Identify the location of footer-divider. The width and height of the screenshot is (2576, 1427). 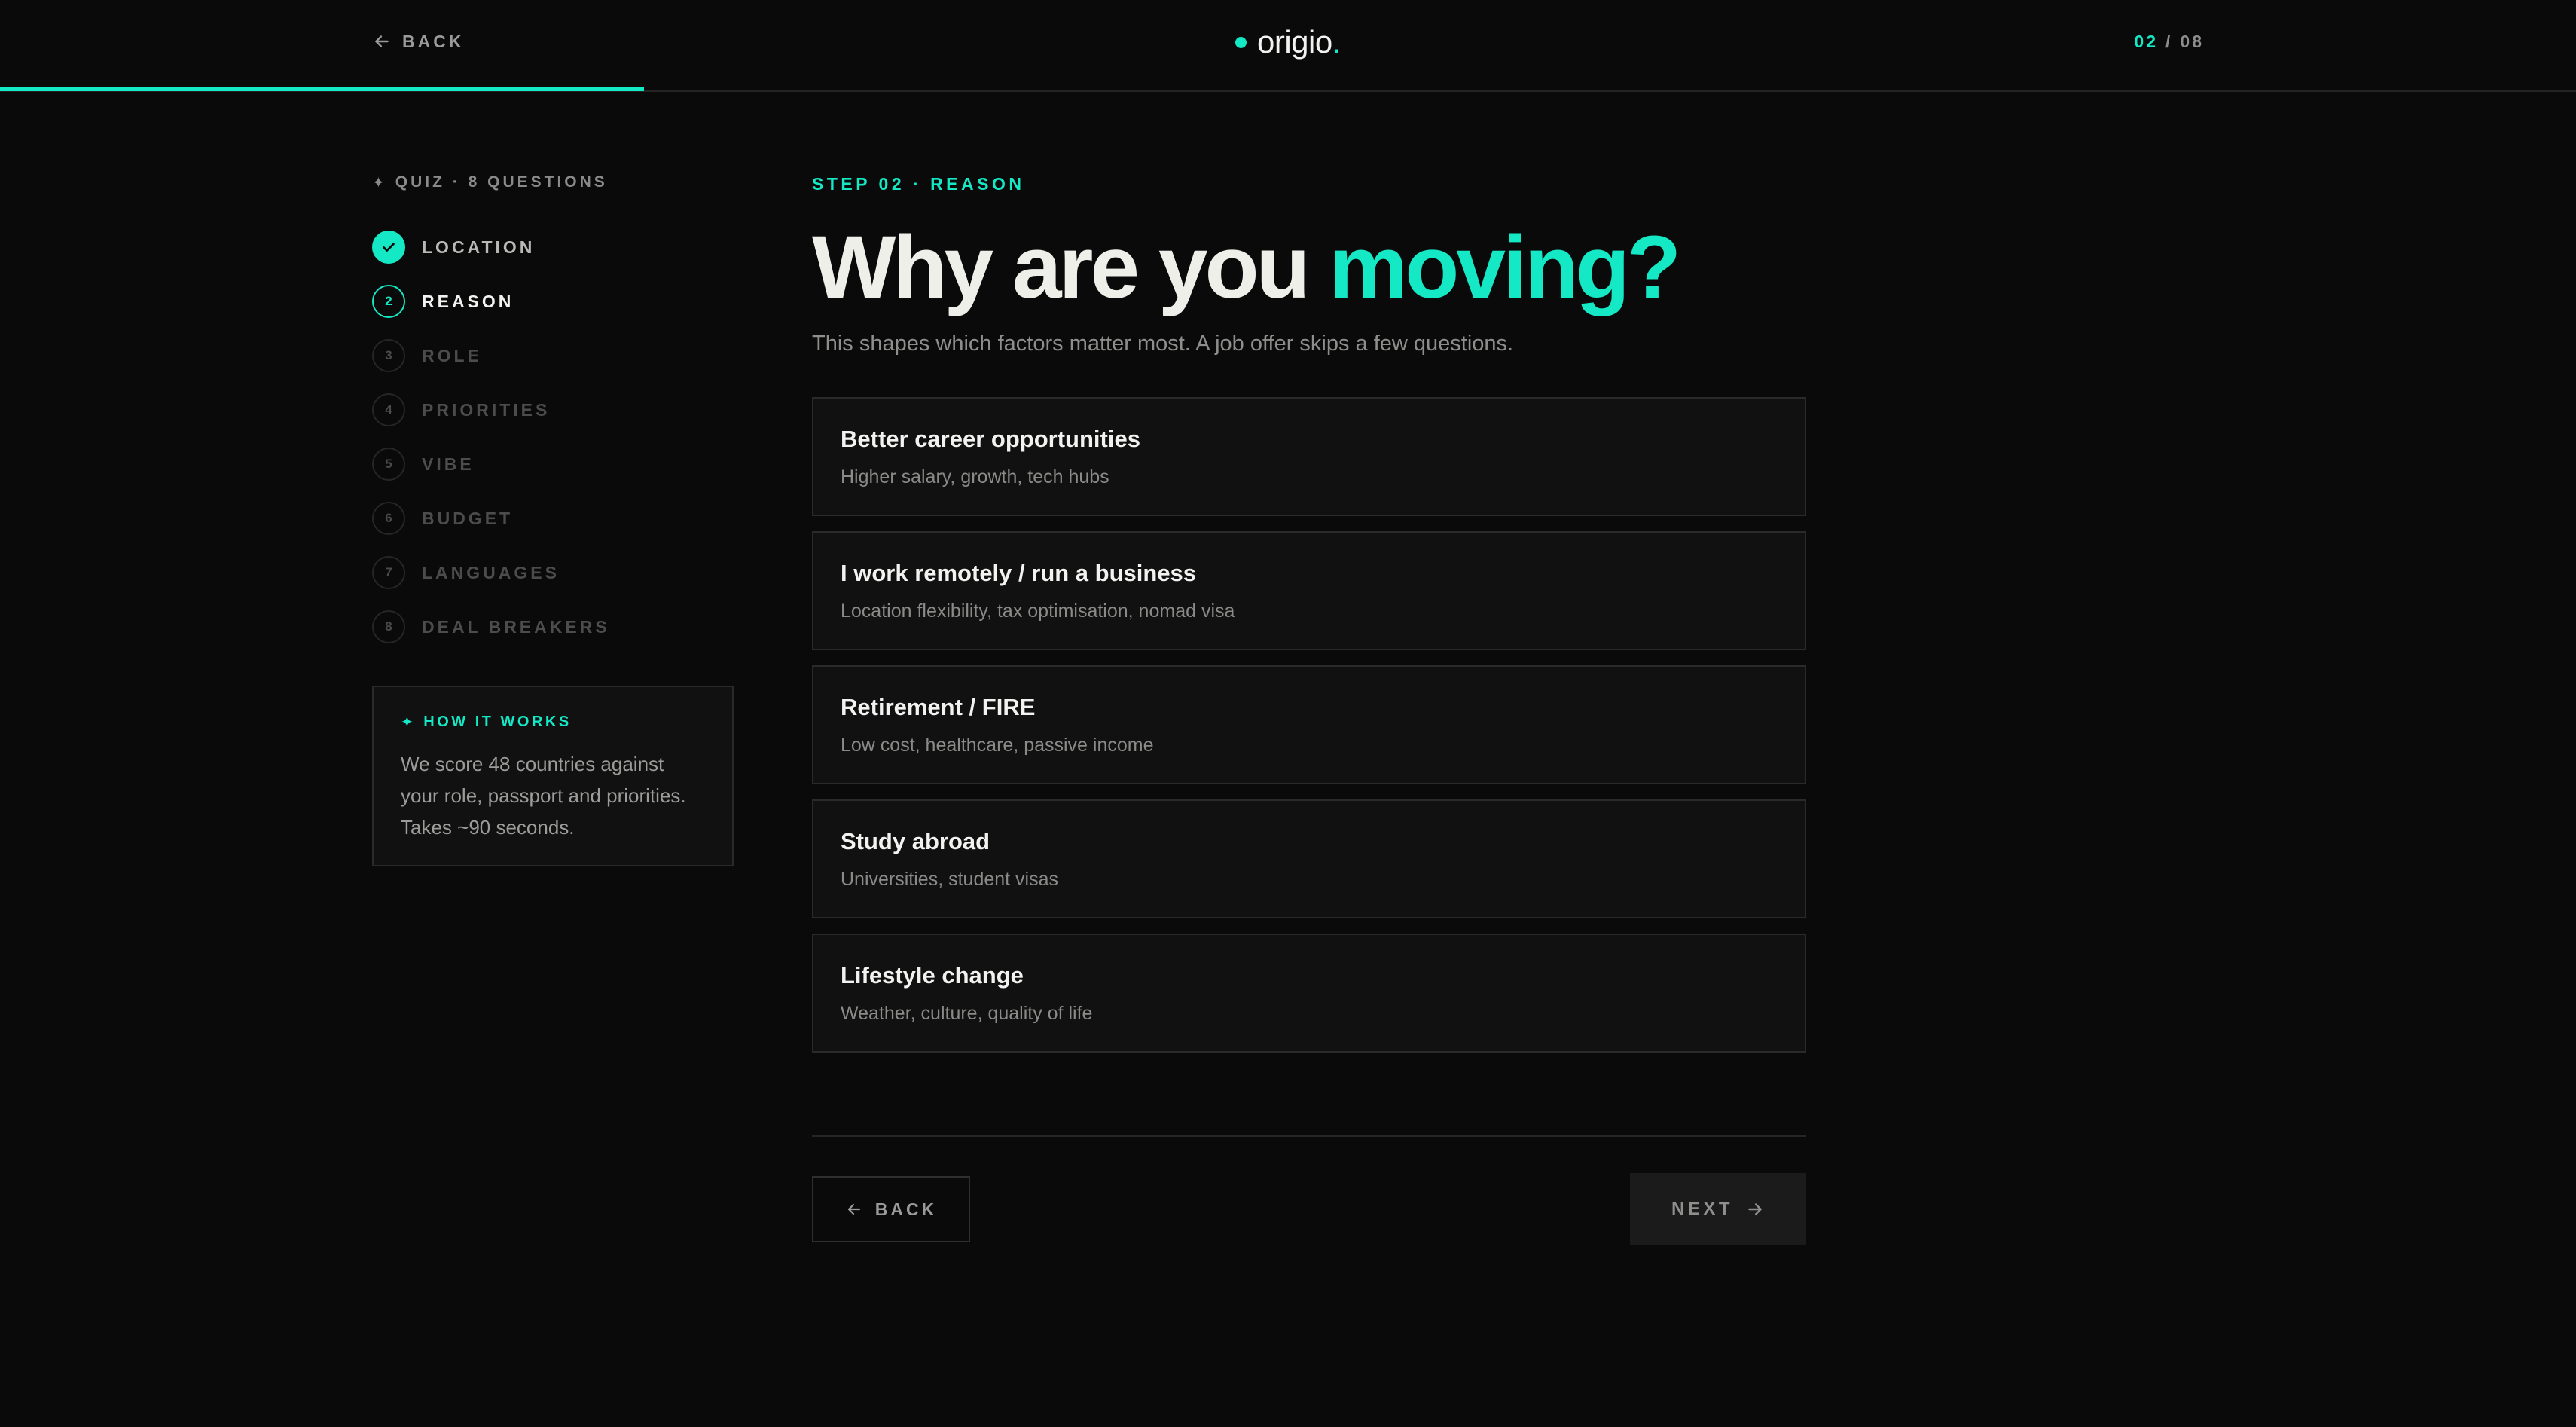
(1309, 1136).